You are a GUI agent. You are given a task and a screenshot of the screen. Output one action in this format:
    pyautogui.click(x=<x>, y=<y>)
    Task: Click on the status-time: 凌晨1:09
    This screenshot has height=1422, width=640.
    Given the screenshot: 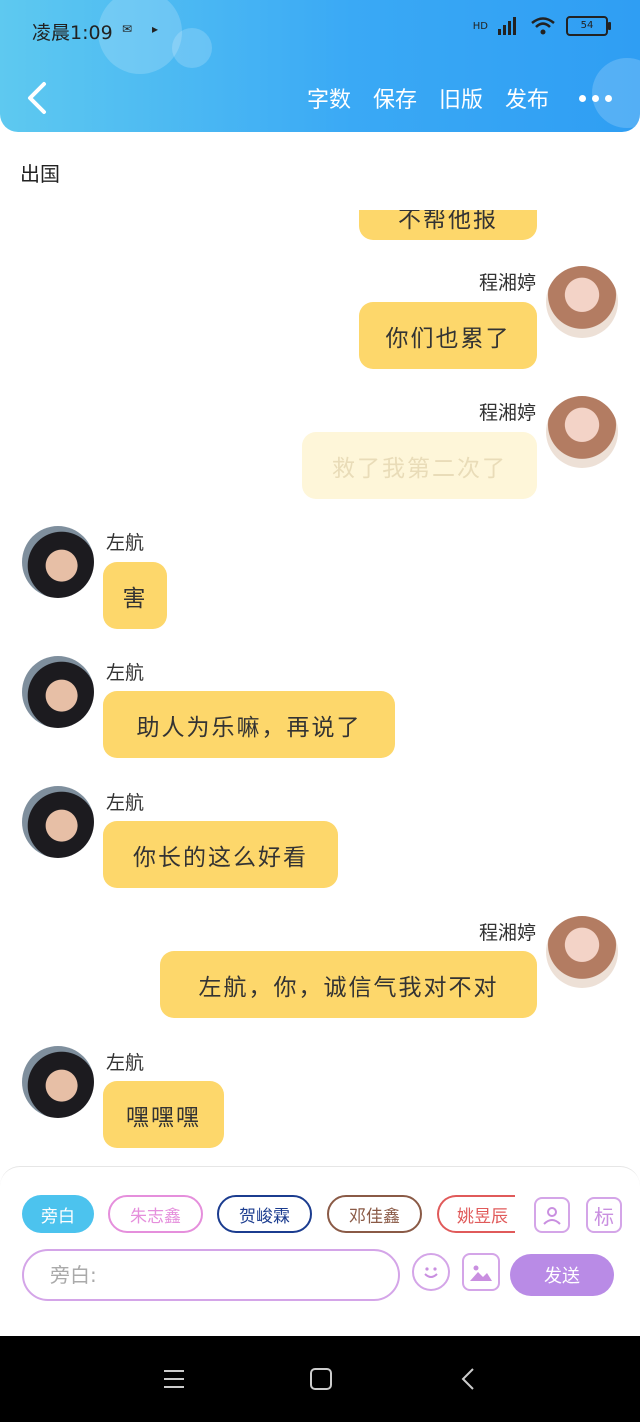 What is the action you would take?
    pyautogui.click(x=72, y=33)
    